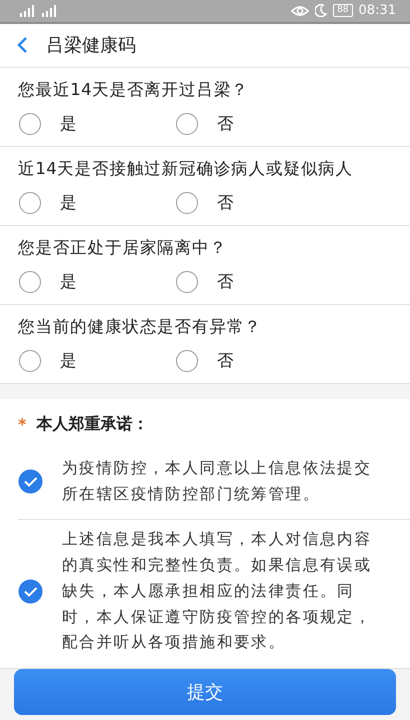  Describe the element at coordinates (321, 11) in the screenshot. I see `moon-icon` at that location.